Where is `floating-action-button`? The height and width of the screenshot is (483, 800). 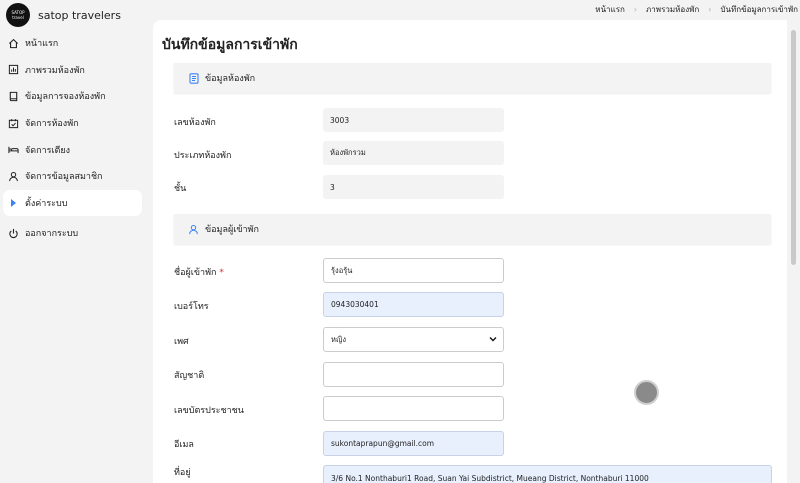 floating-action-button is located at coordinates (646, 392).